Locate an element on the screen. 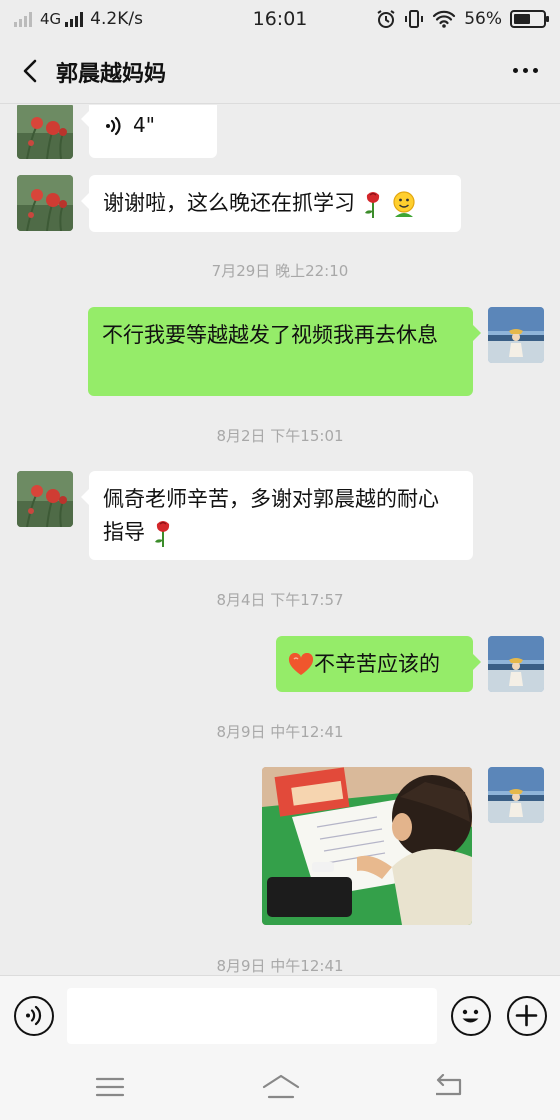  chat-title: 郭晨越妈妈 is located at coordinates (111, 74).